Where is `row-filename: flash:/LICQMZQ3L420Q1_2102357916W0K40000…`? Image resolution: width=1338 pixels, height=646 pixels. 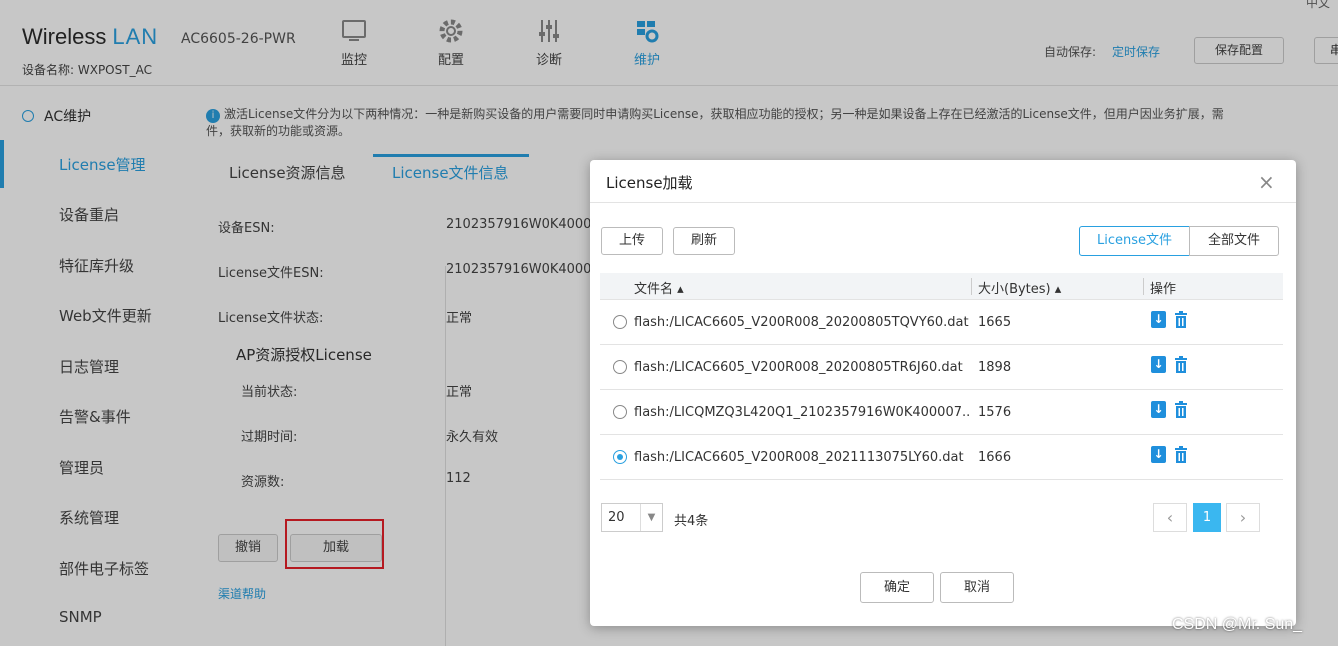 row-filename: flash:/LICQMZQ3L420Q1_2102357916W0K40000… is located at coordinates (801, 412).